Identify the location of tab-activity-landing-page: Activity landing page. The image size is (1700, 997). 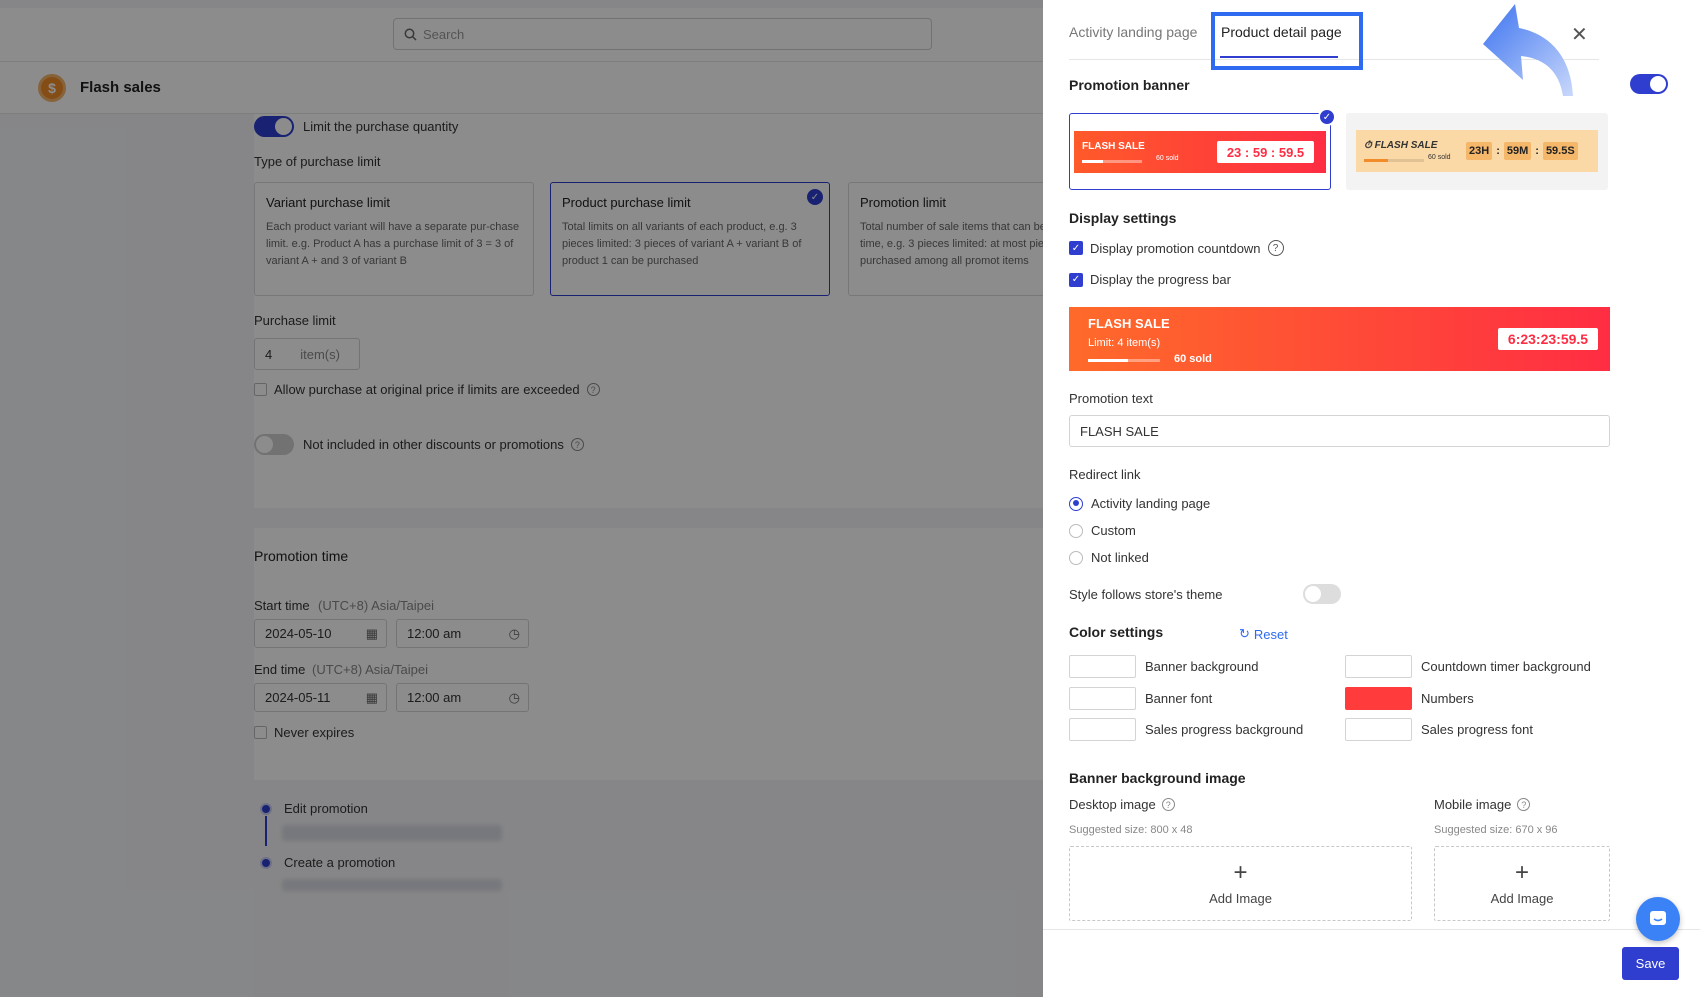
(1133, 32).